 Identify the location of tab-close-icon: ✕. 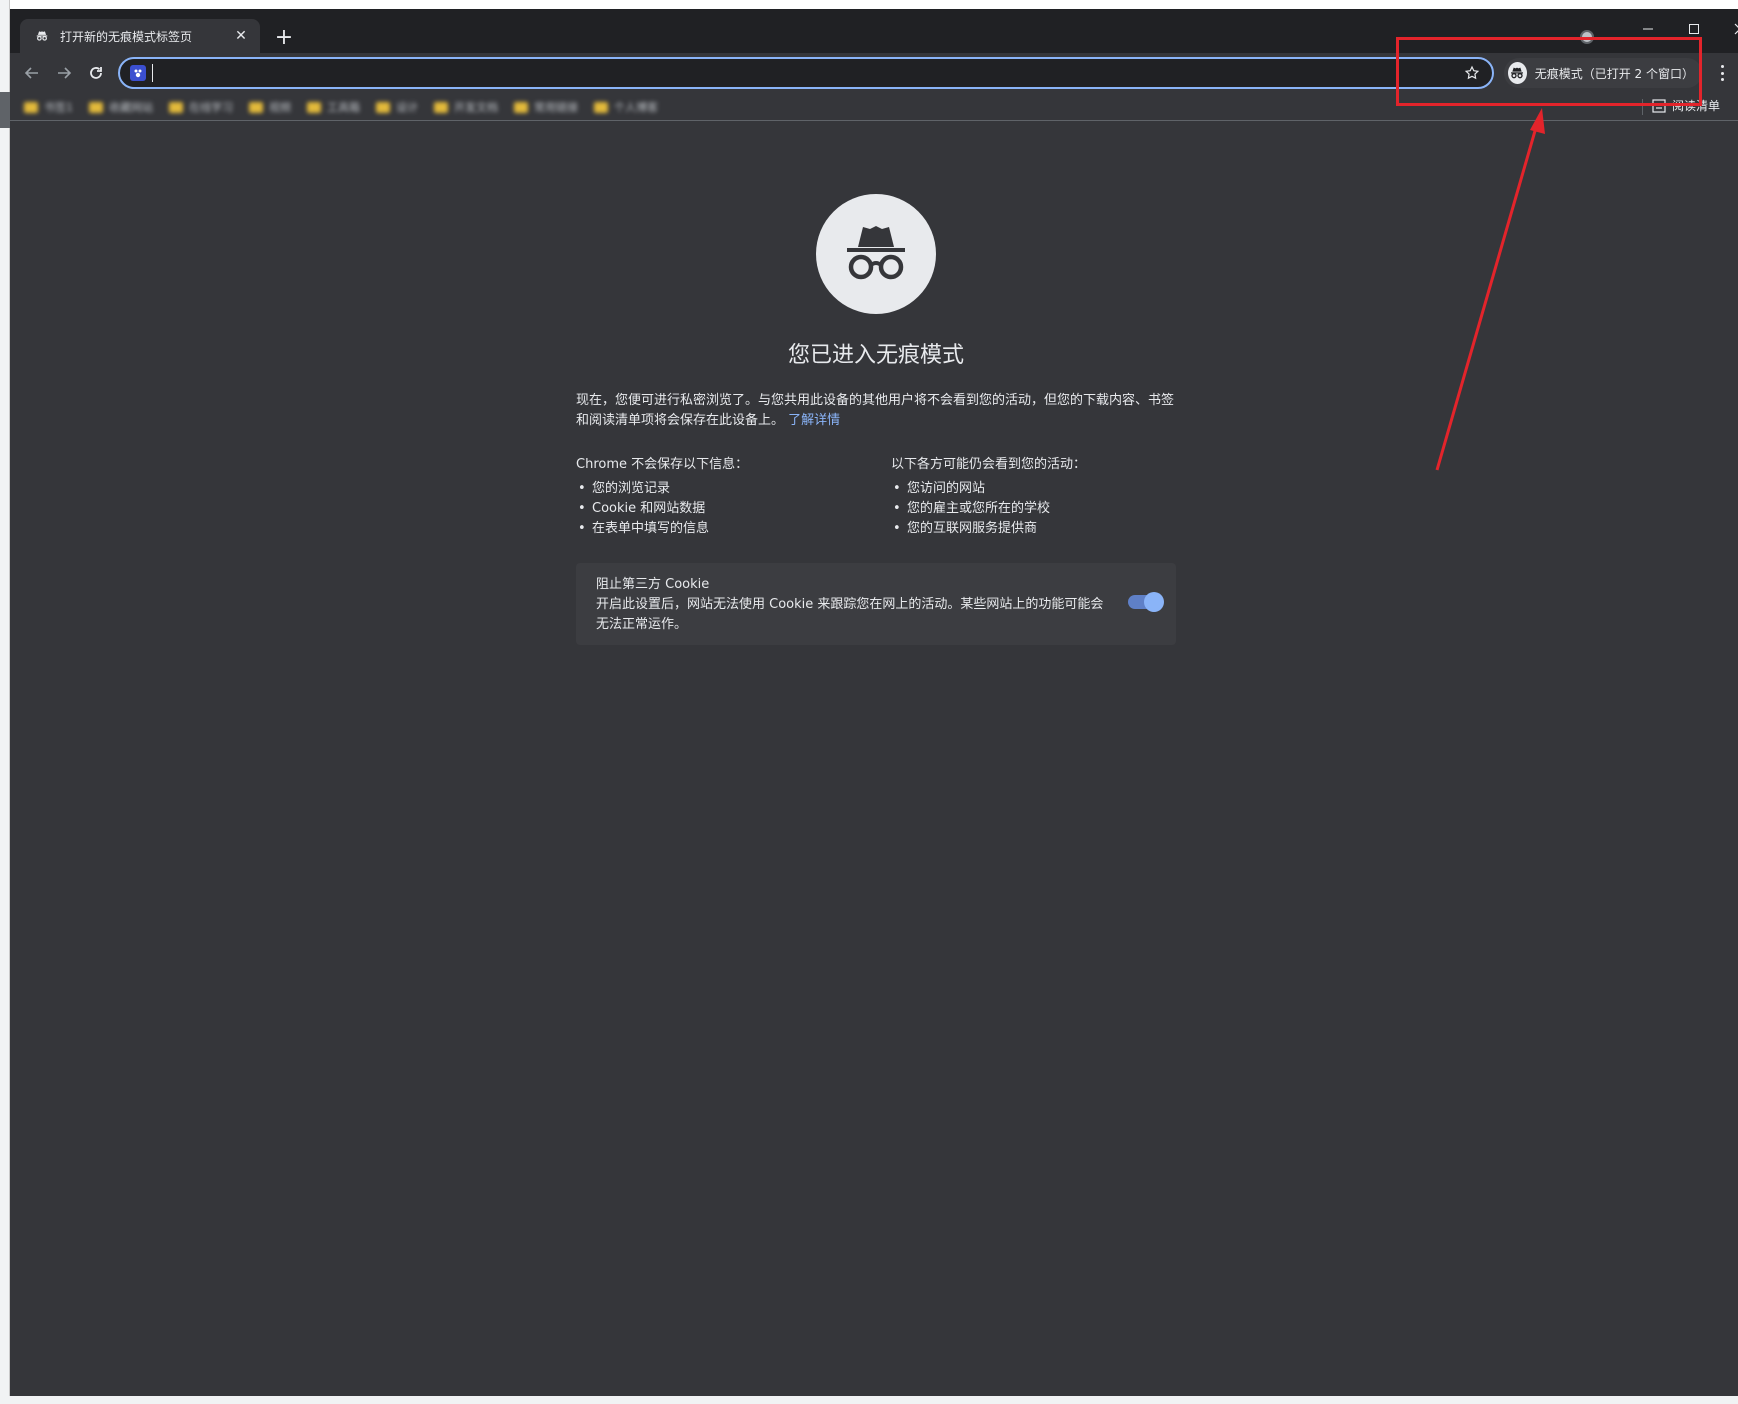
(241, 36).